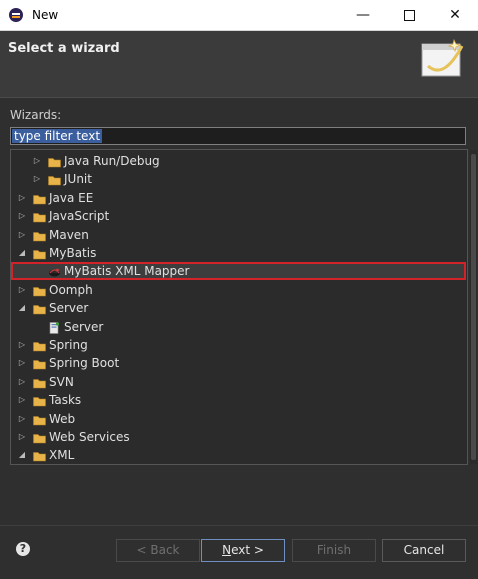 This screenshot has width=478, height=579. What do you see at coordinates (79, 216) in the screenshot?
I see `tree-item-label: JavaScript` at bounding box center [79, 216].